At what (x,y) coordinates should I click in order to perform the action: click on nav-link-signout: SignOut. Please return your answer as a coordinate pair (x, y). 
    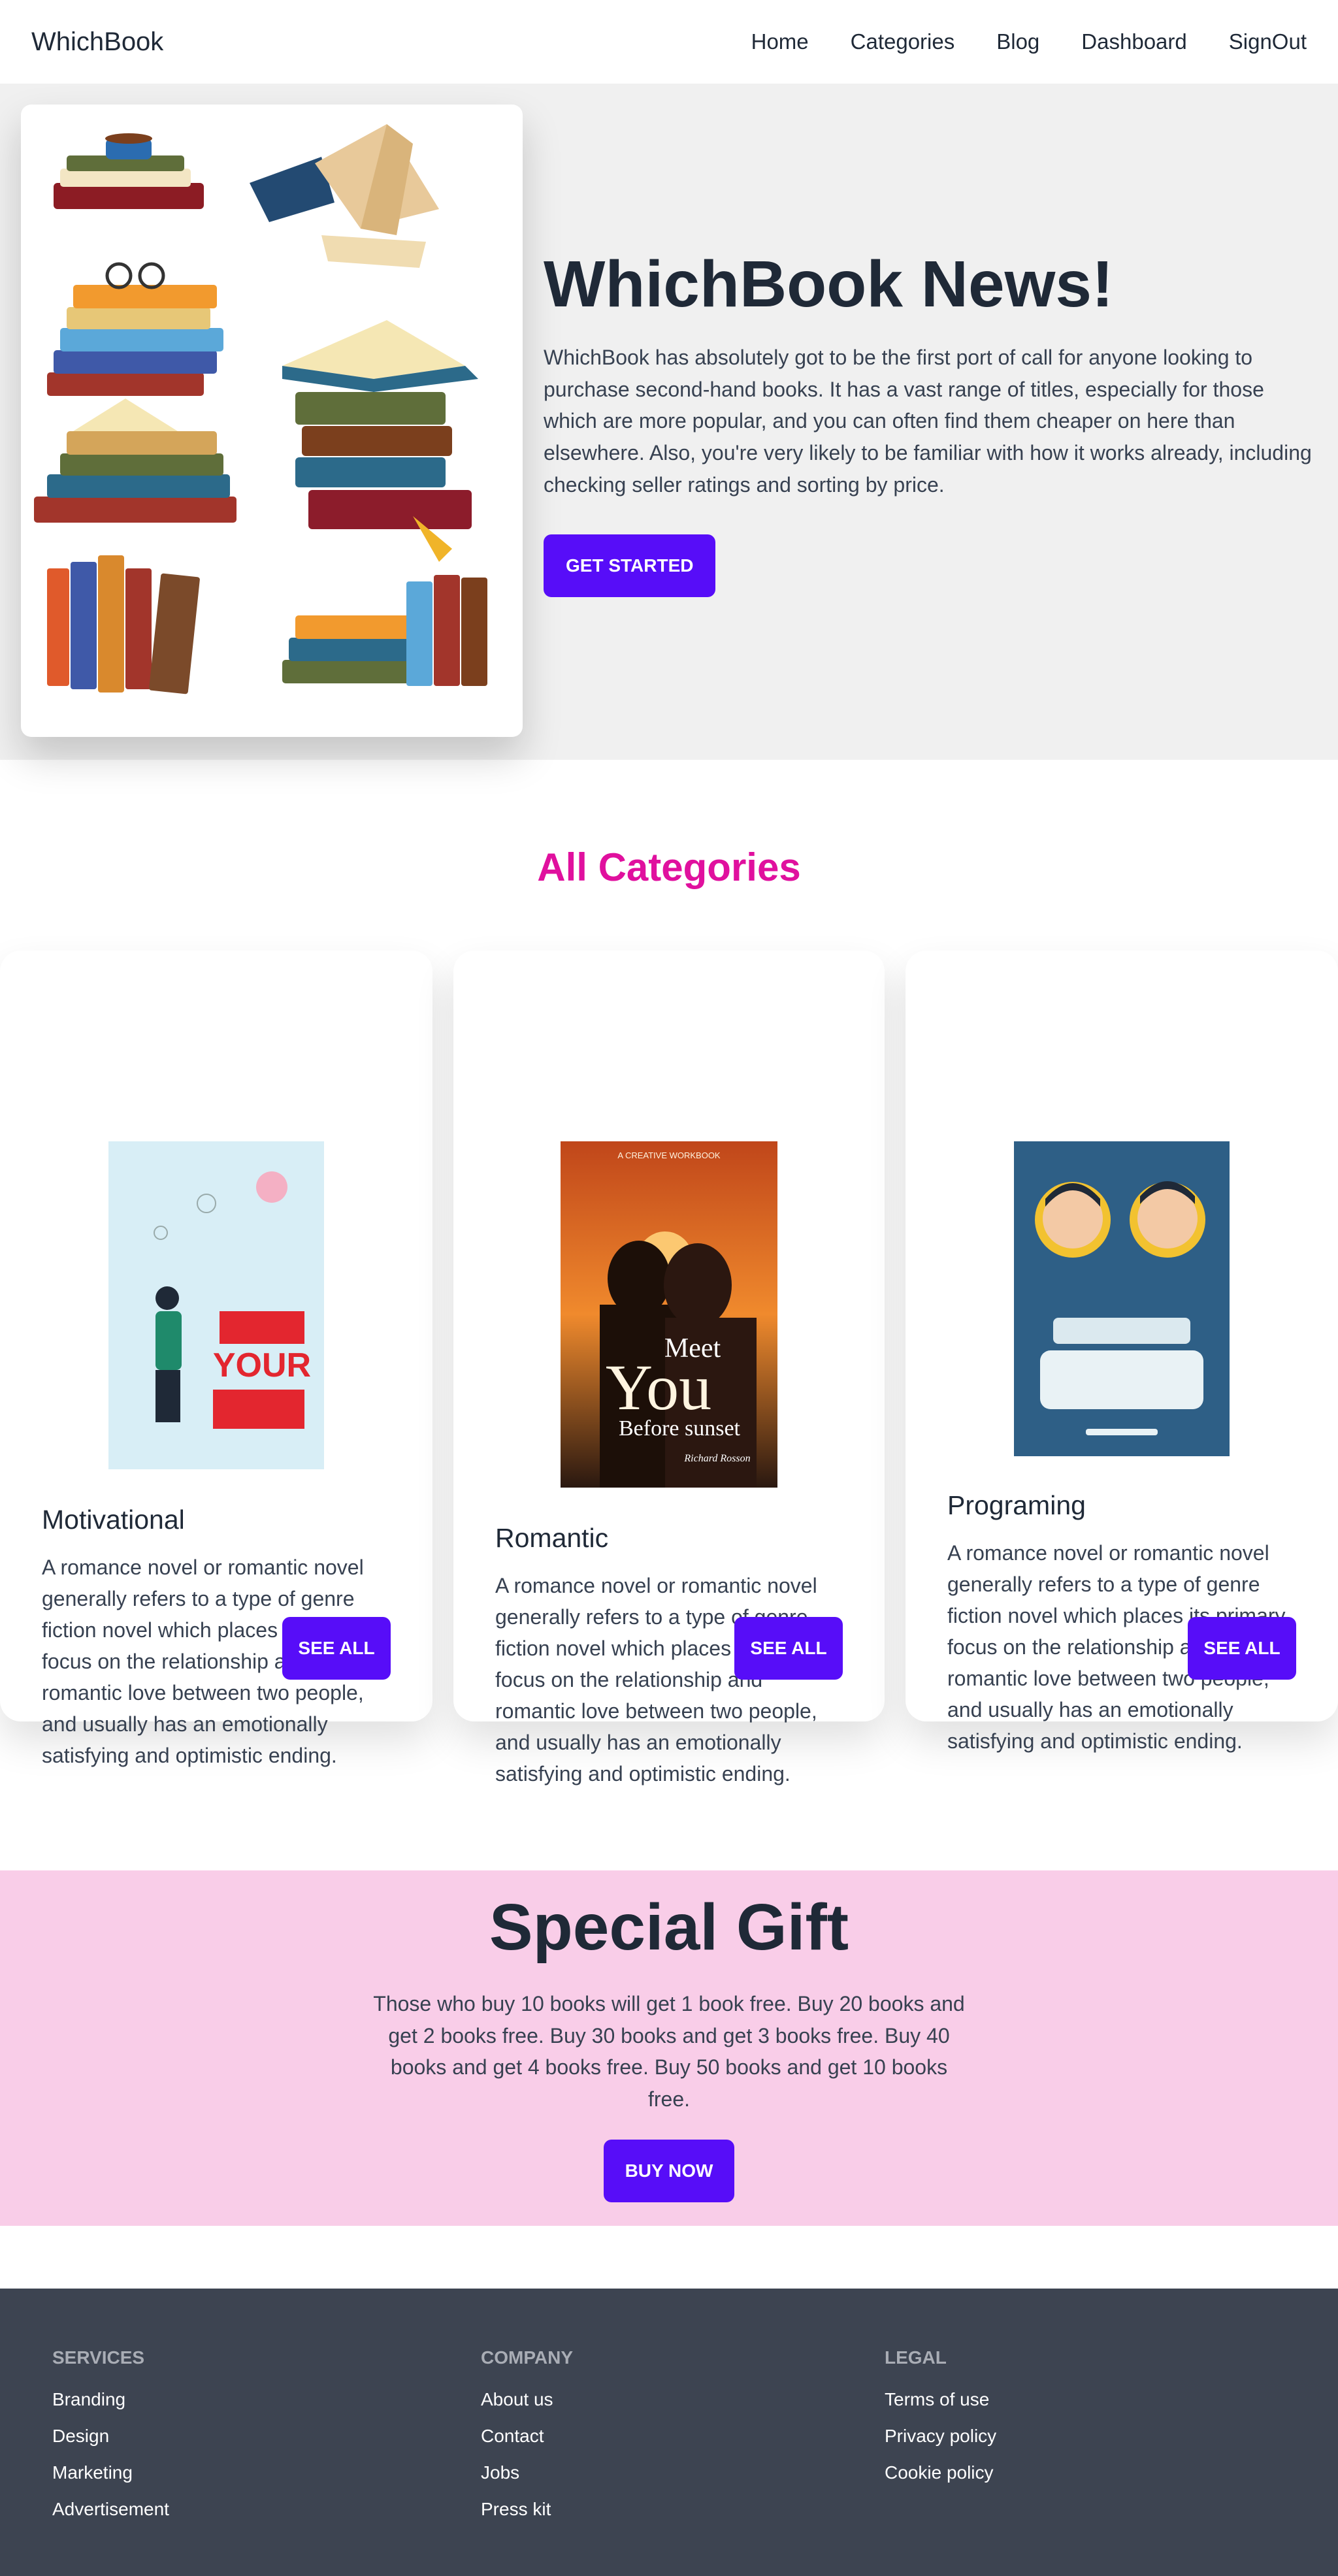
    Looking at the image, I should click on (1268, 41).